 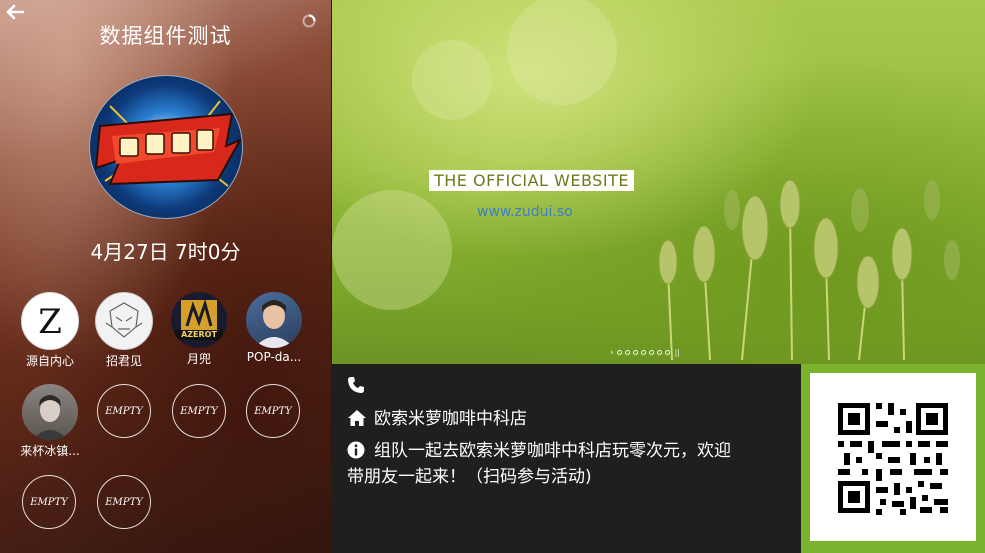 I want to click on qr-code-image, so click(x=893, y=459).